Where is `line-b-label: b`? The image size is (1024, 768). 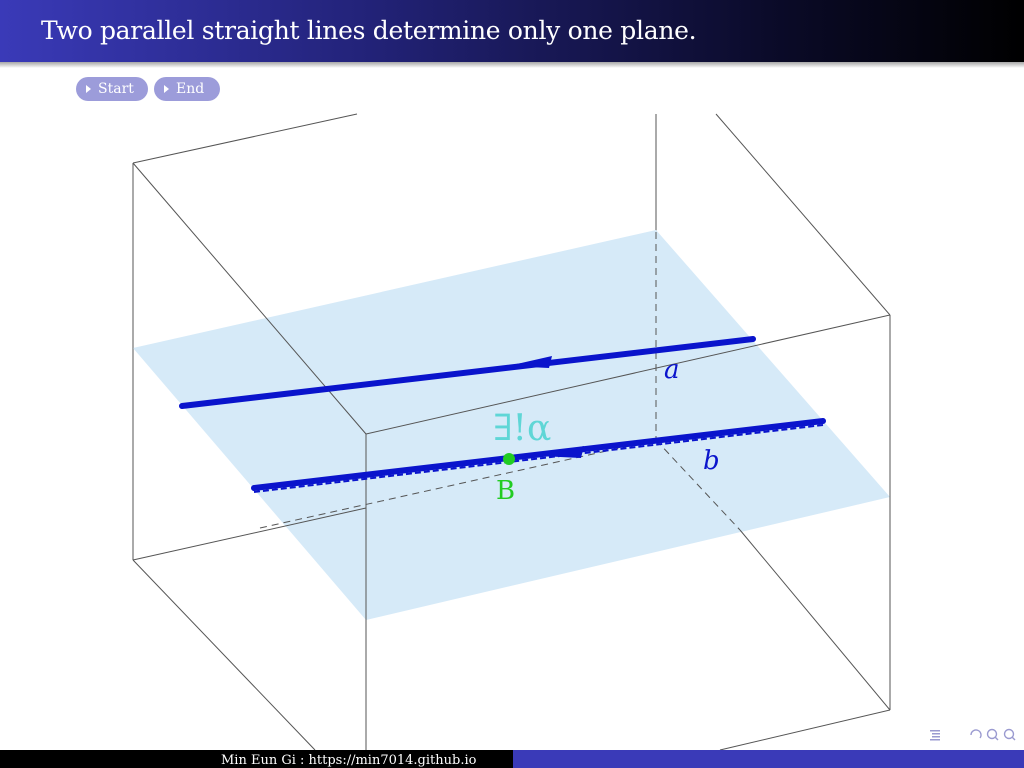
line-b-label: b is located at coordinates (711, 461).